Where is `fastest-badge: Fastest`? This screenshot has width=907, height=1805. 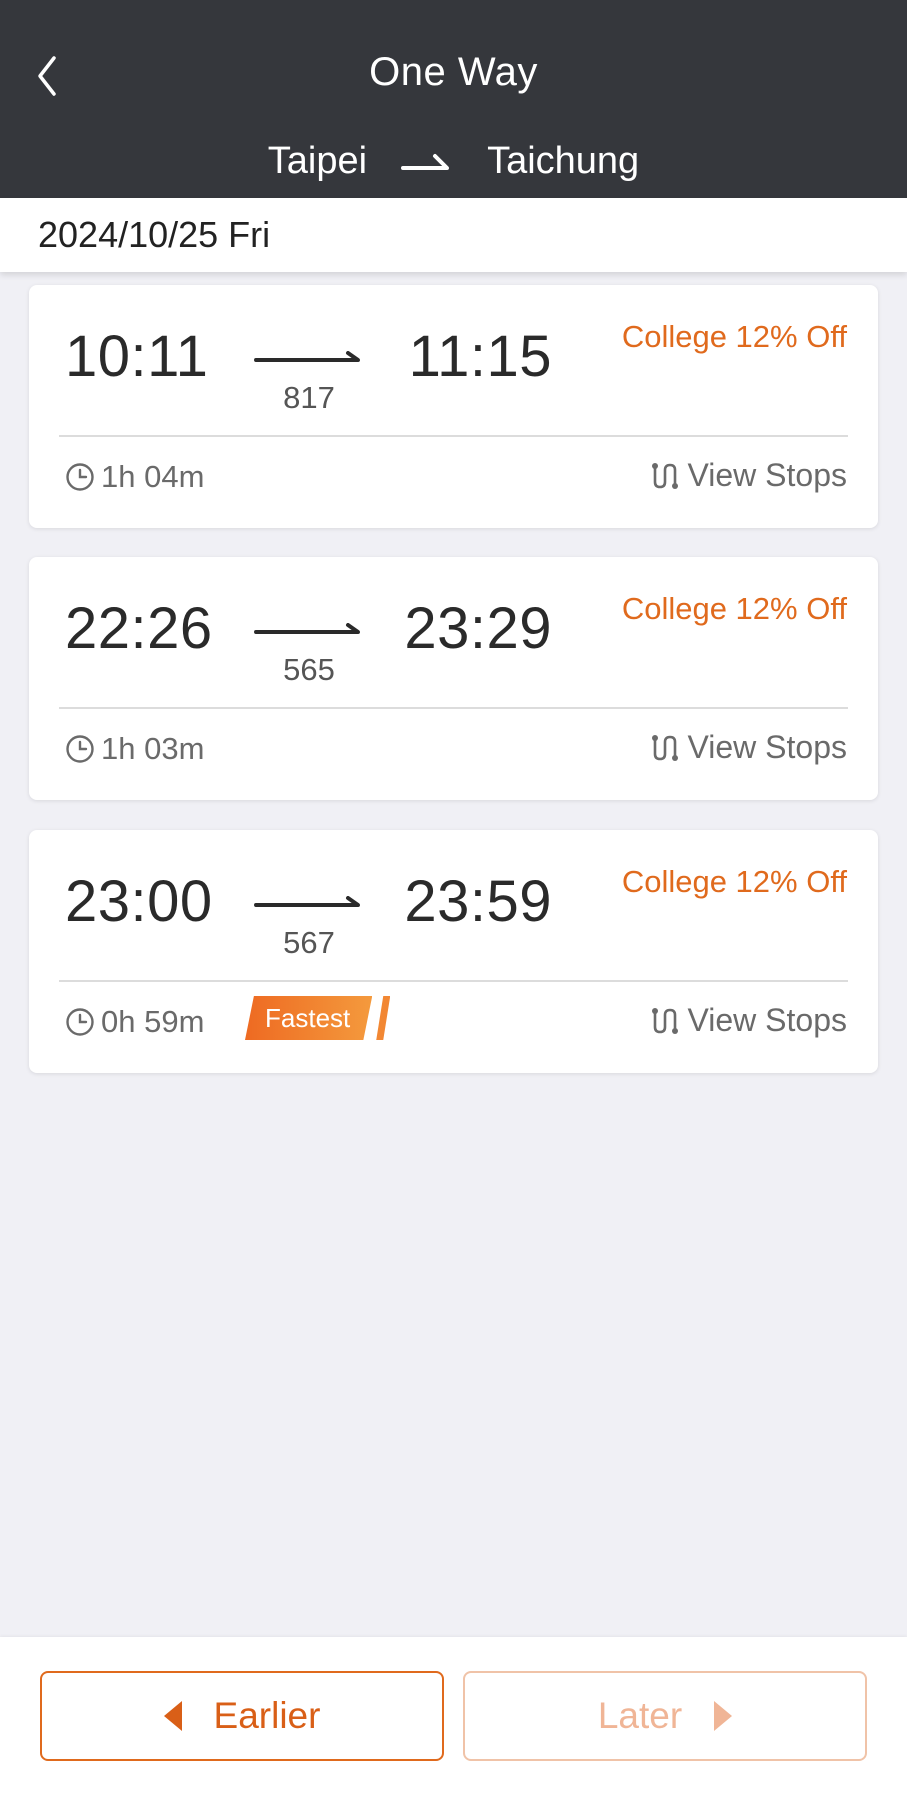
fastest-badge: Fastest is located at coordinates (318, 1018).